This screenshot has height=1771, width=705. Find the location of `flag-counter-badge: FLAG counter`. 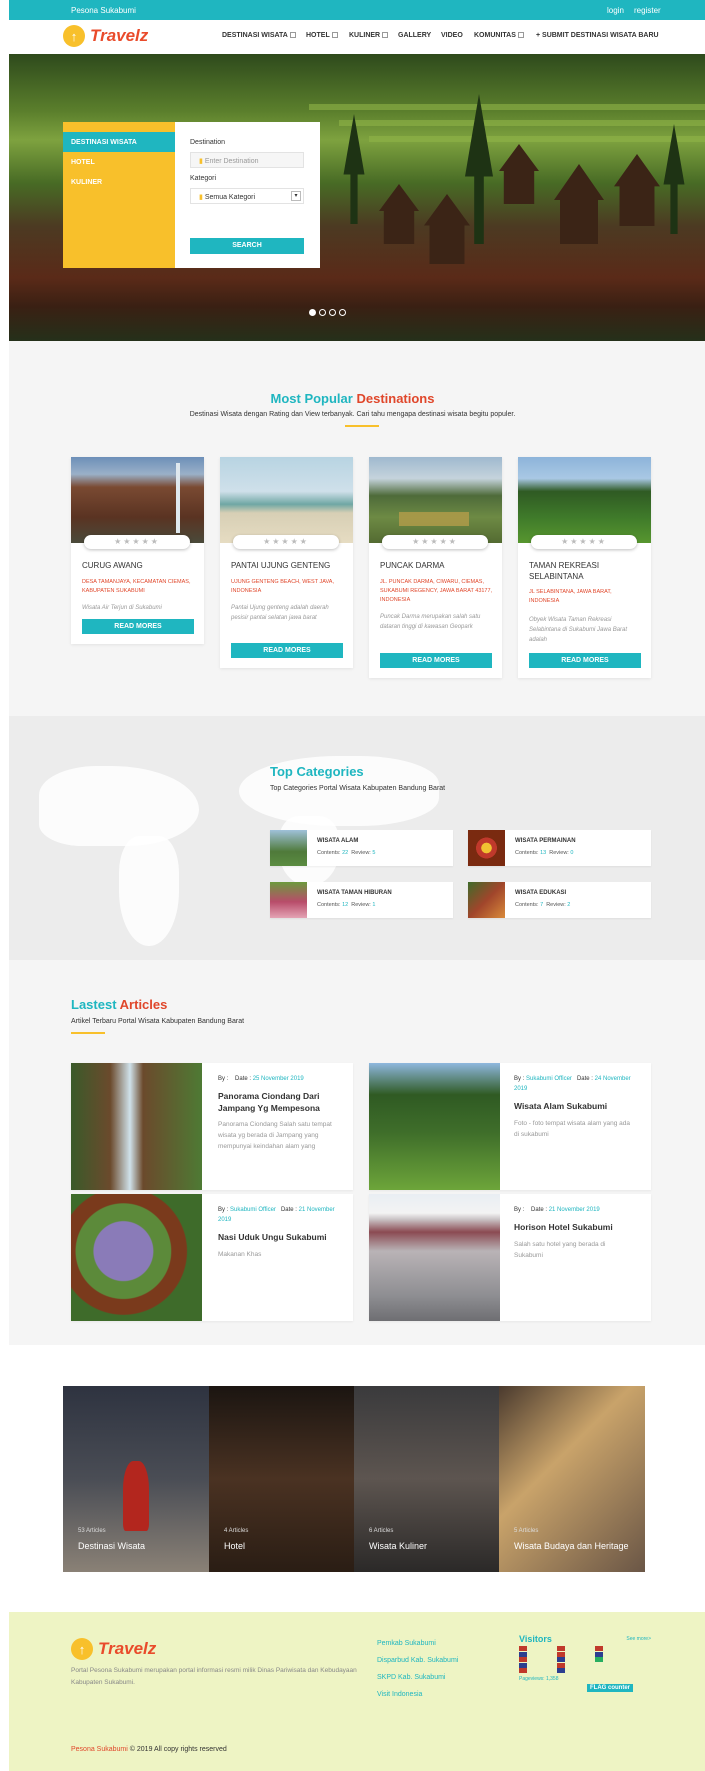

flag-counter-badge: FLAG counter is located at coordinates (610, 1688).